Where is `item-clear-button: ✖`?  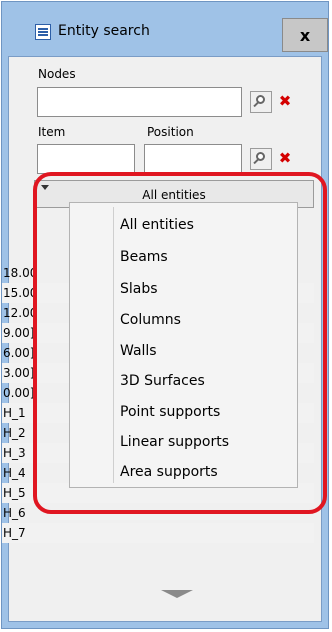 item-clear-button: ✖ is located at coordinates (286, 159).